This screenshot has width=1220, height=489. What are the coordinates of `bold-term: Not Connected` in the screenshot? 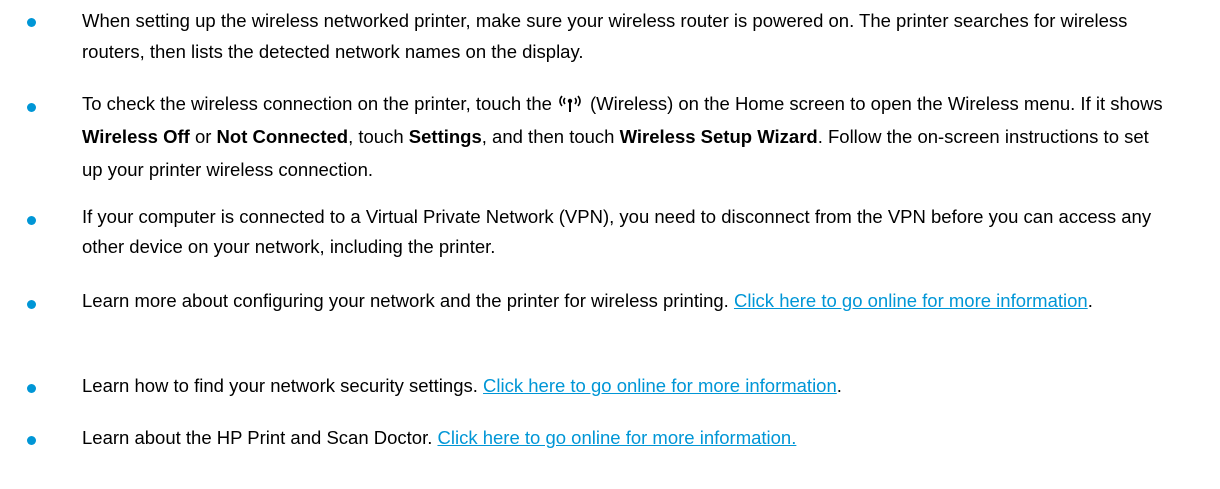 It's located at (282, 136).